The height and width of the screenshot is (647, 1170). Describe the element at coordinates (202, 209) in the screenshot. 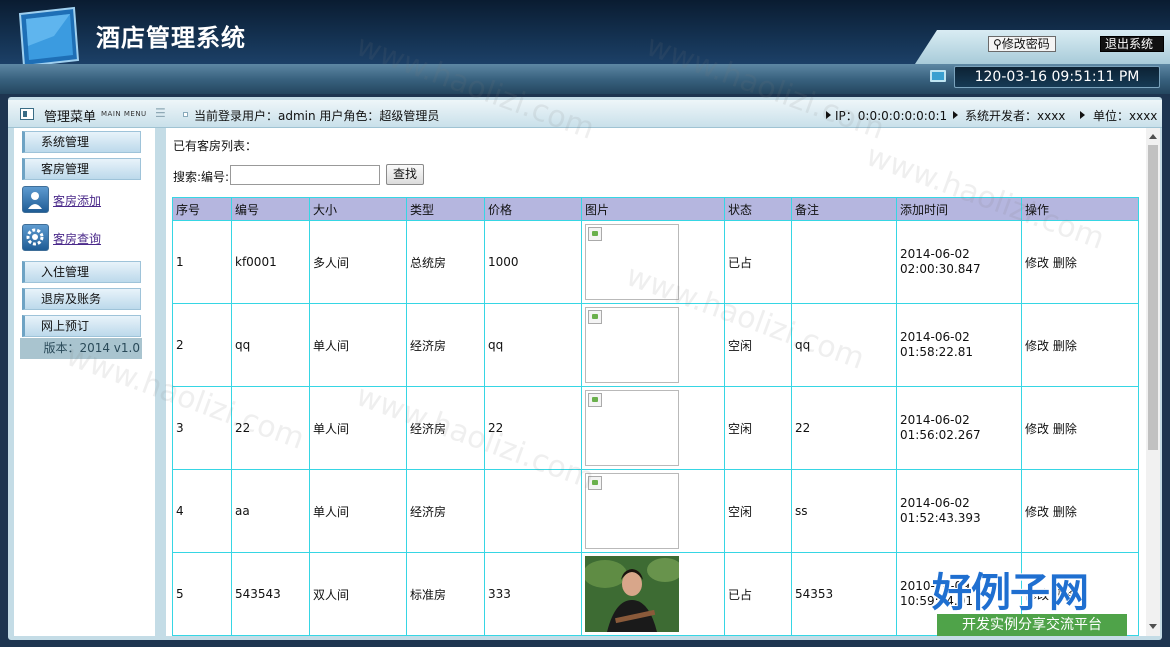

I see `column-header: 序号` at that location.